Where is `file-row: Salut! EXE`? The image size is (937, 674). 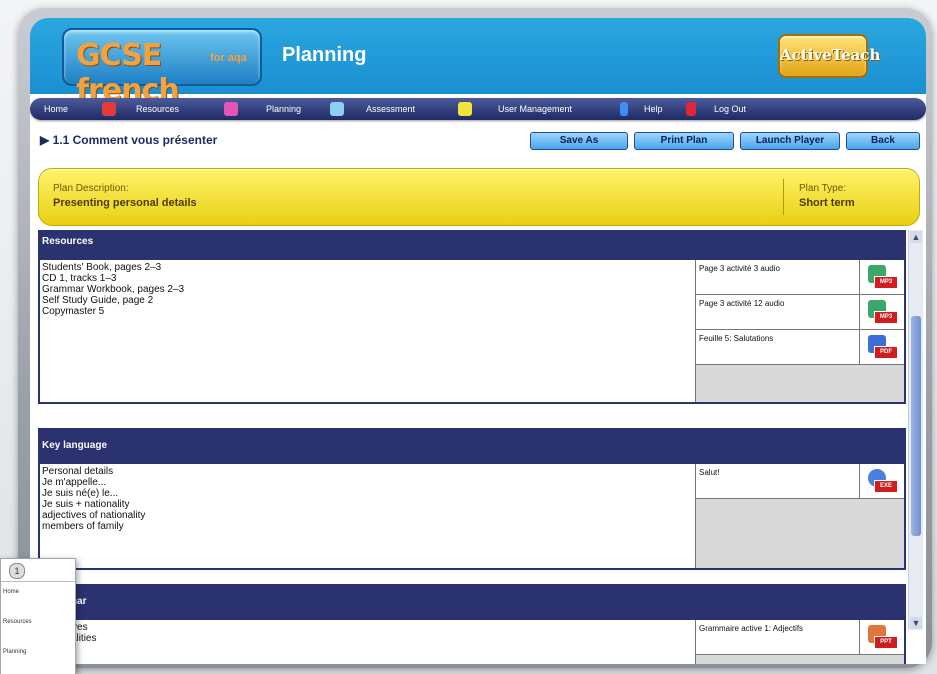 file-row: Salut! EXE is located at coordinates (800, 481).